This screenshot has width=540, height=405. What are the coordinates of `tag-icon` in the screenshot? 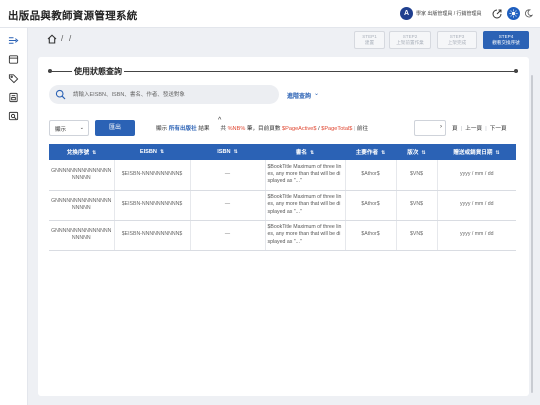 It's located at (13, 78).